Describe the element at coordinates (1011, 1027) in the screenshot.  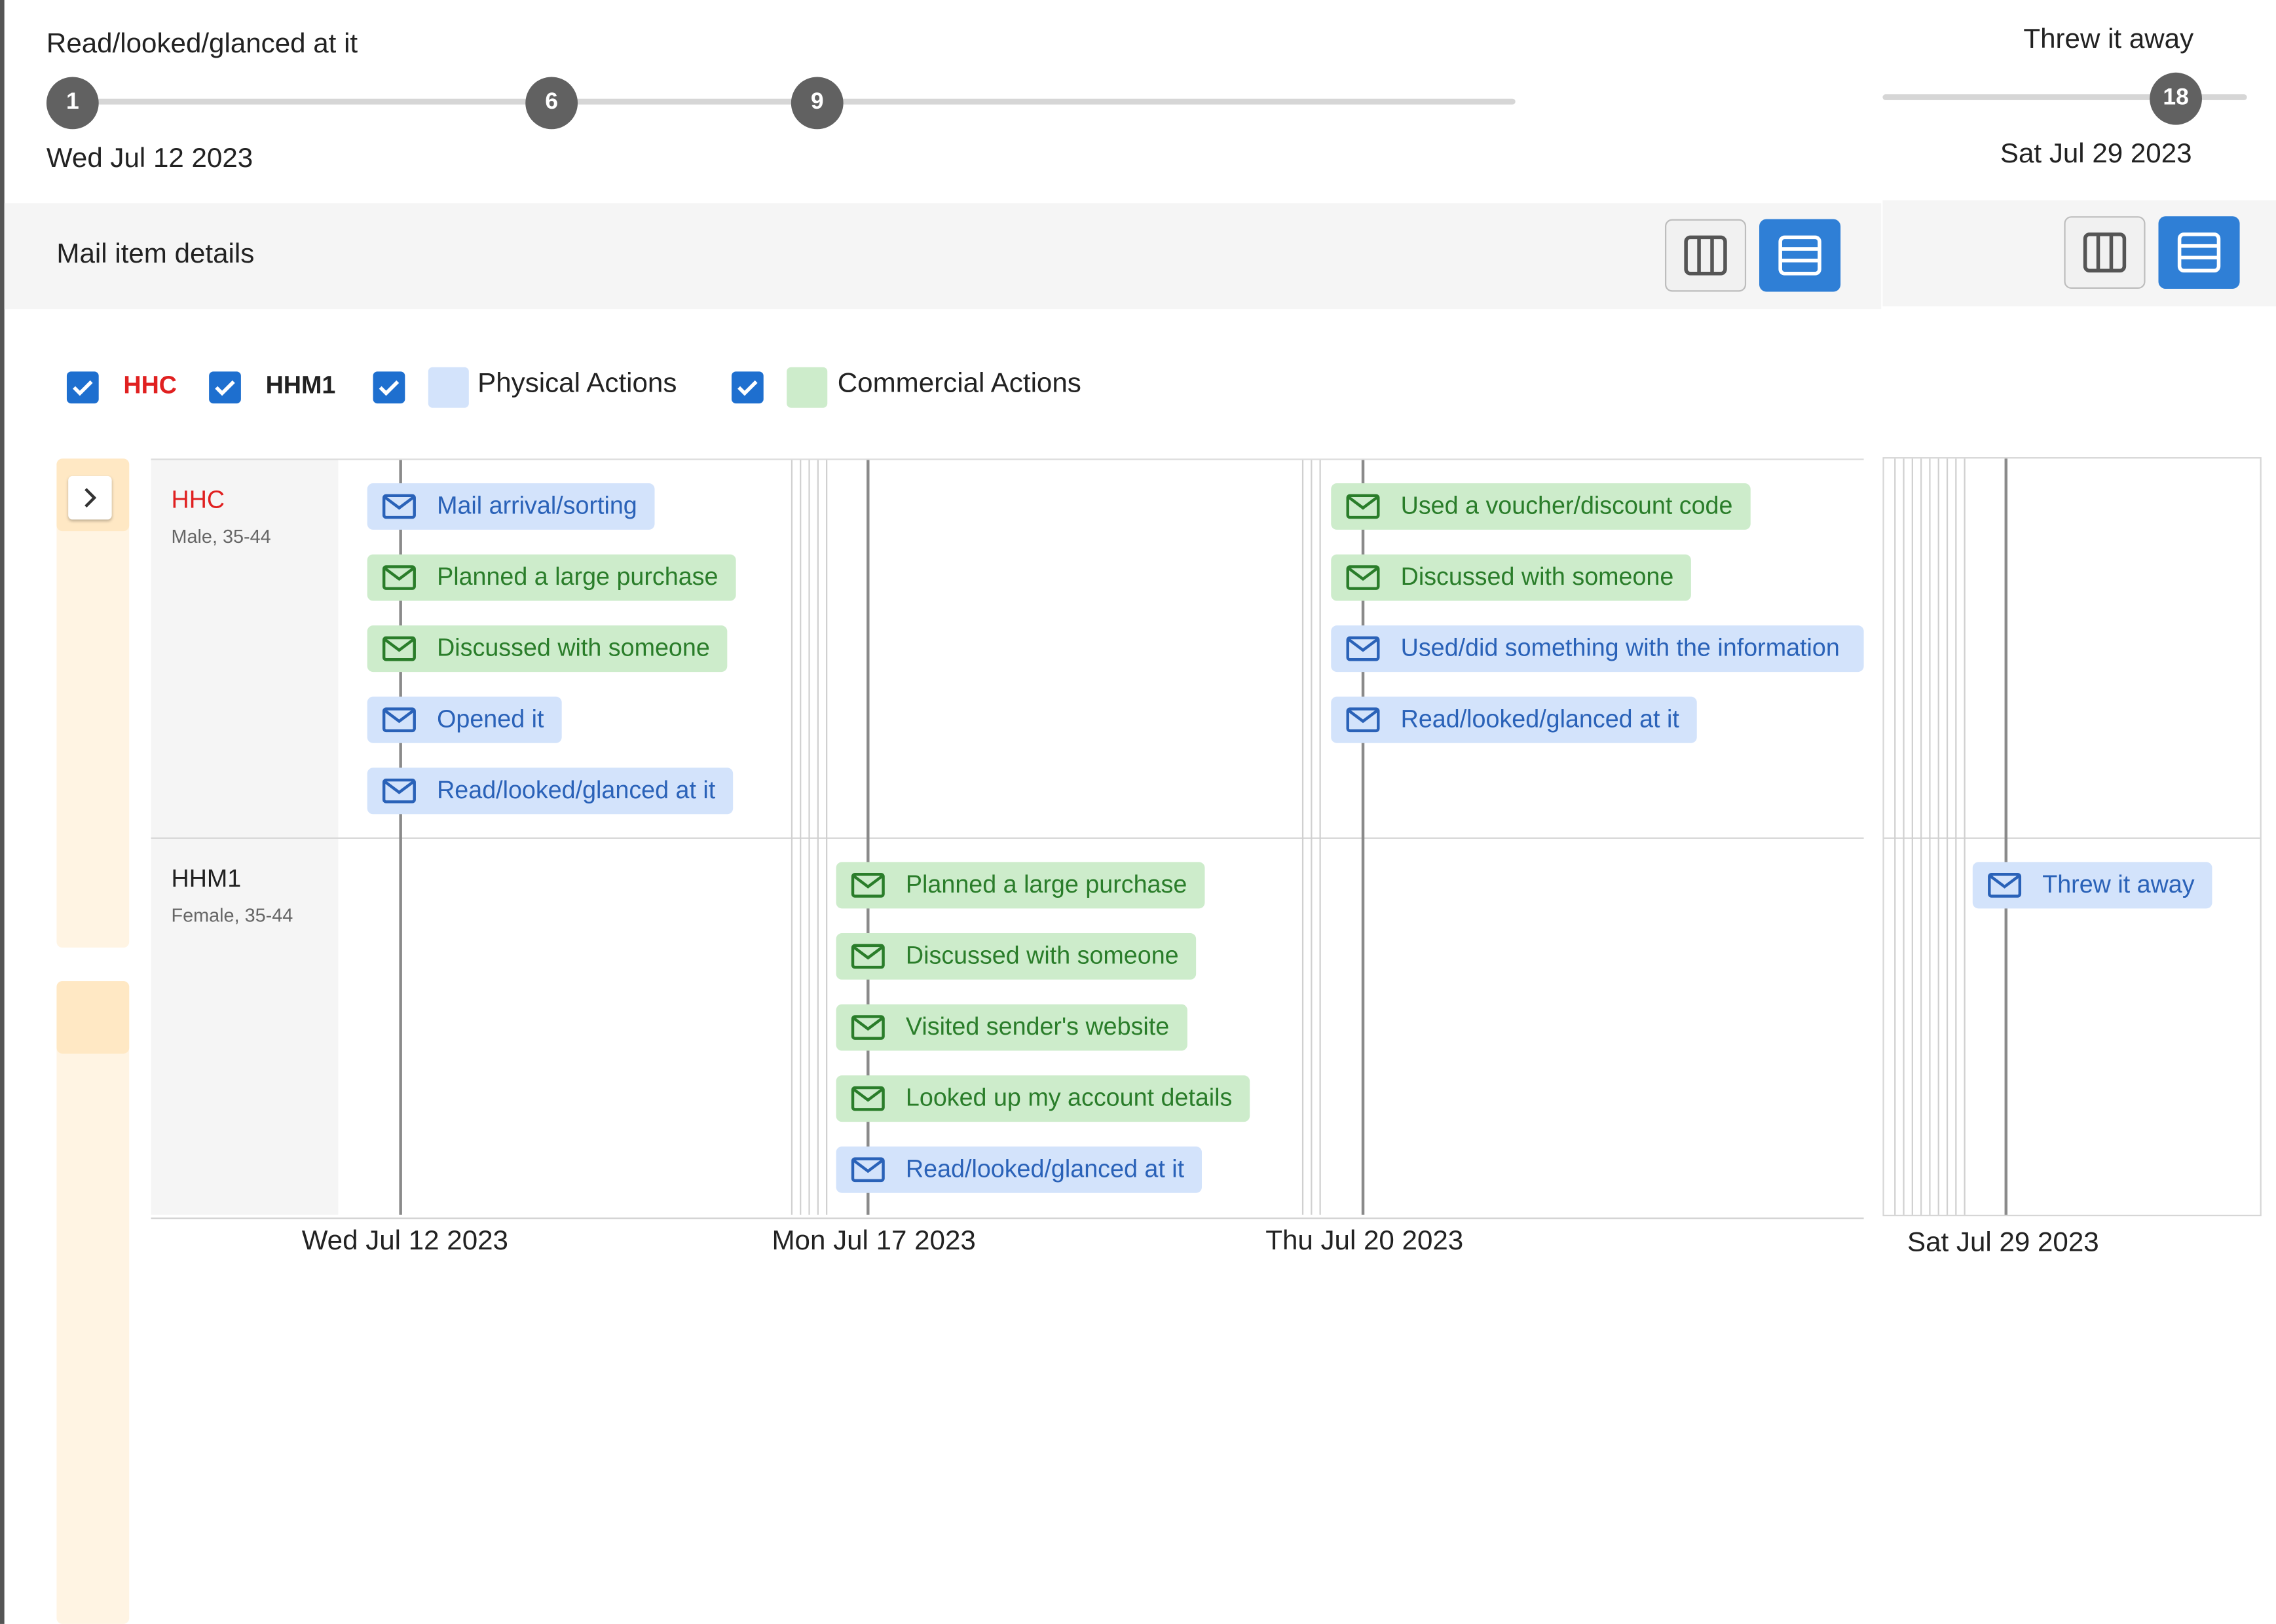
I see `event-chip: Visited sender's website` at that location.